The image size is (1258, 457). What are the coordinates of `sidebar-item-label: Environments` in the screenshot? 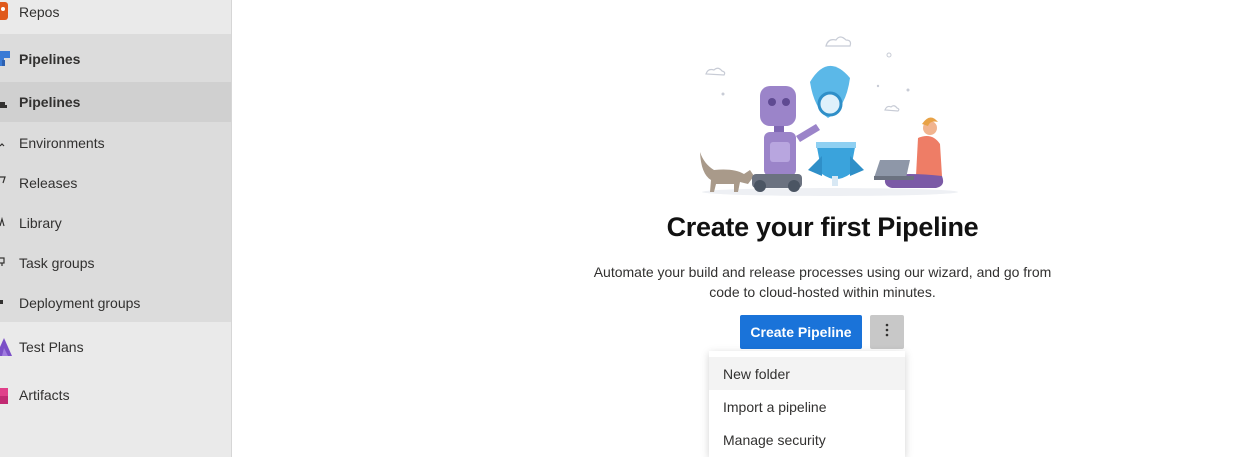 It's located at (62, 143).